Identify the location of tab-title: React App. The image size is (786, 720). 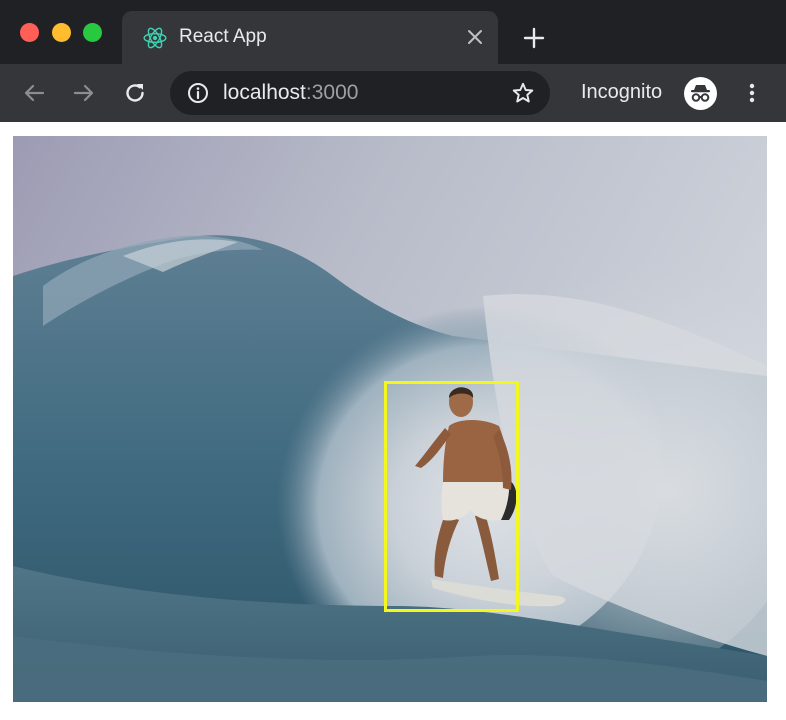
(223, 36).